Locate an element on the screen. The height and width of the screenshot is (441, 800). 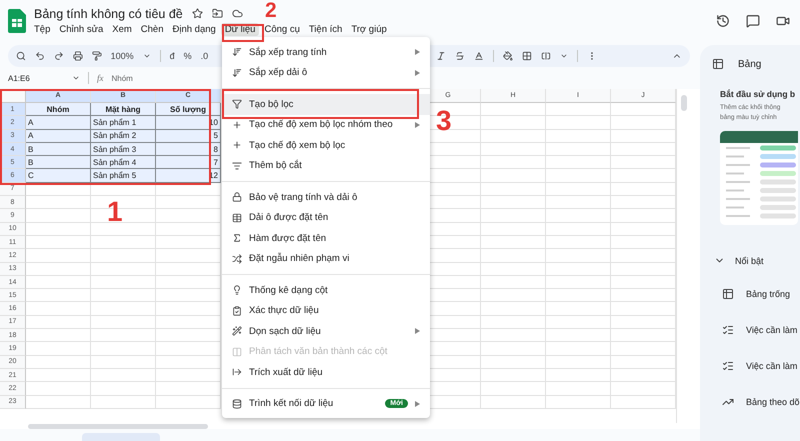
currency-format: đ is located at coordinates (172, 56).